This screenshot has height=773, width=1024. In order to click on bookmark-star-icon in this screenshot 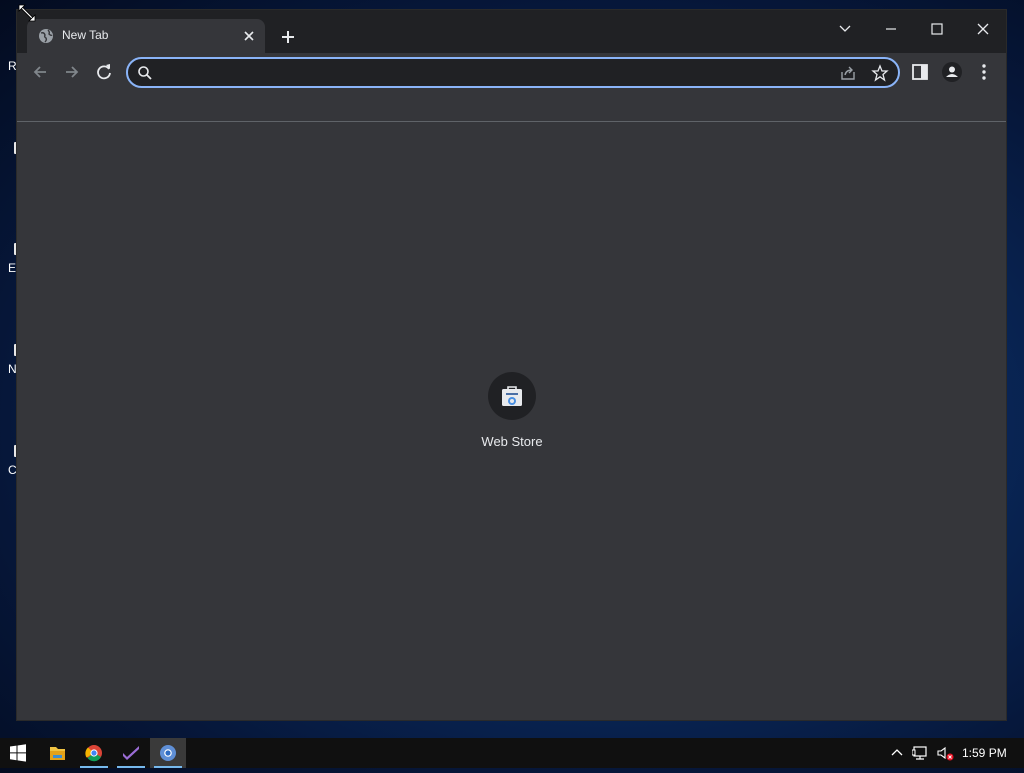, I will do `click(880, 73)`.